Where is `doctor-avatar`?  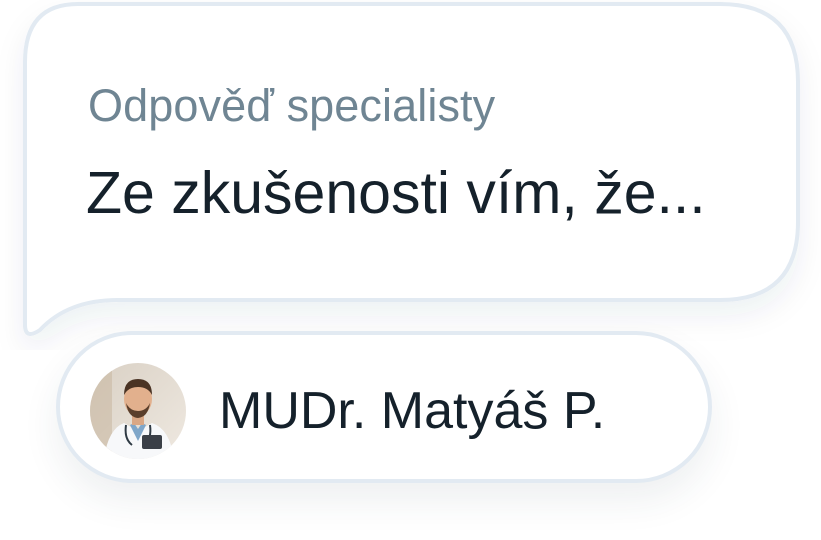
doctor-avatar is located at coordinates (138, 411).